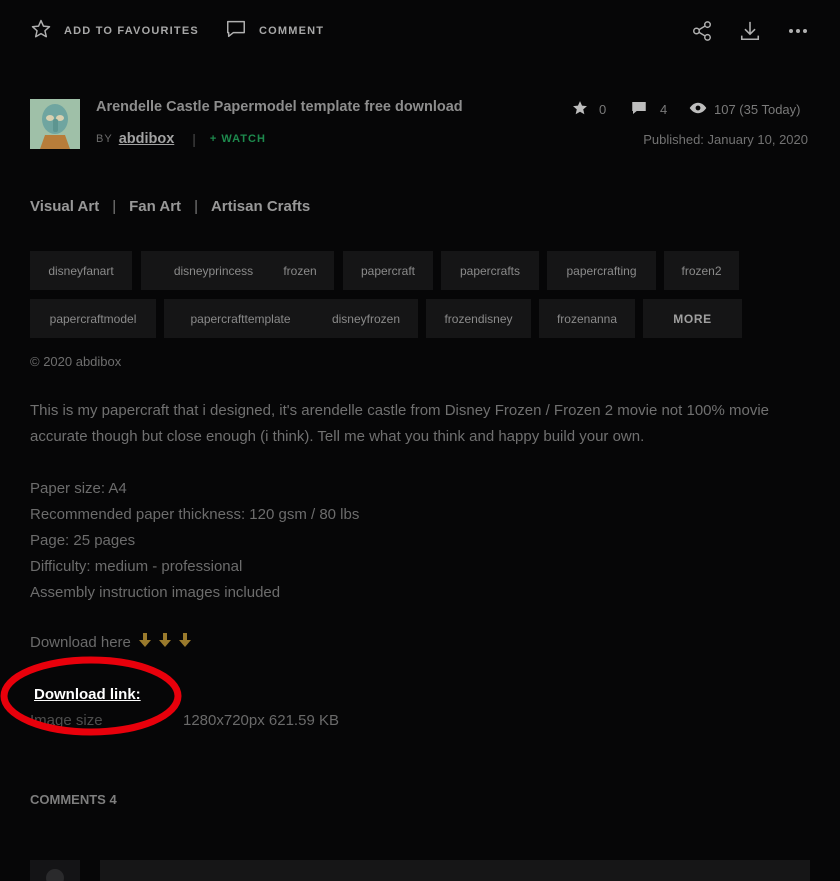 Image resolution: width=840 pixels, height=881 pixels. What do you see at coordinates (587, 318) in the screenshot?
I see `tag-chip: frozenanna` at bounding box center [587, 318].